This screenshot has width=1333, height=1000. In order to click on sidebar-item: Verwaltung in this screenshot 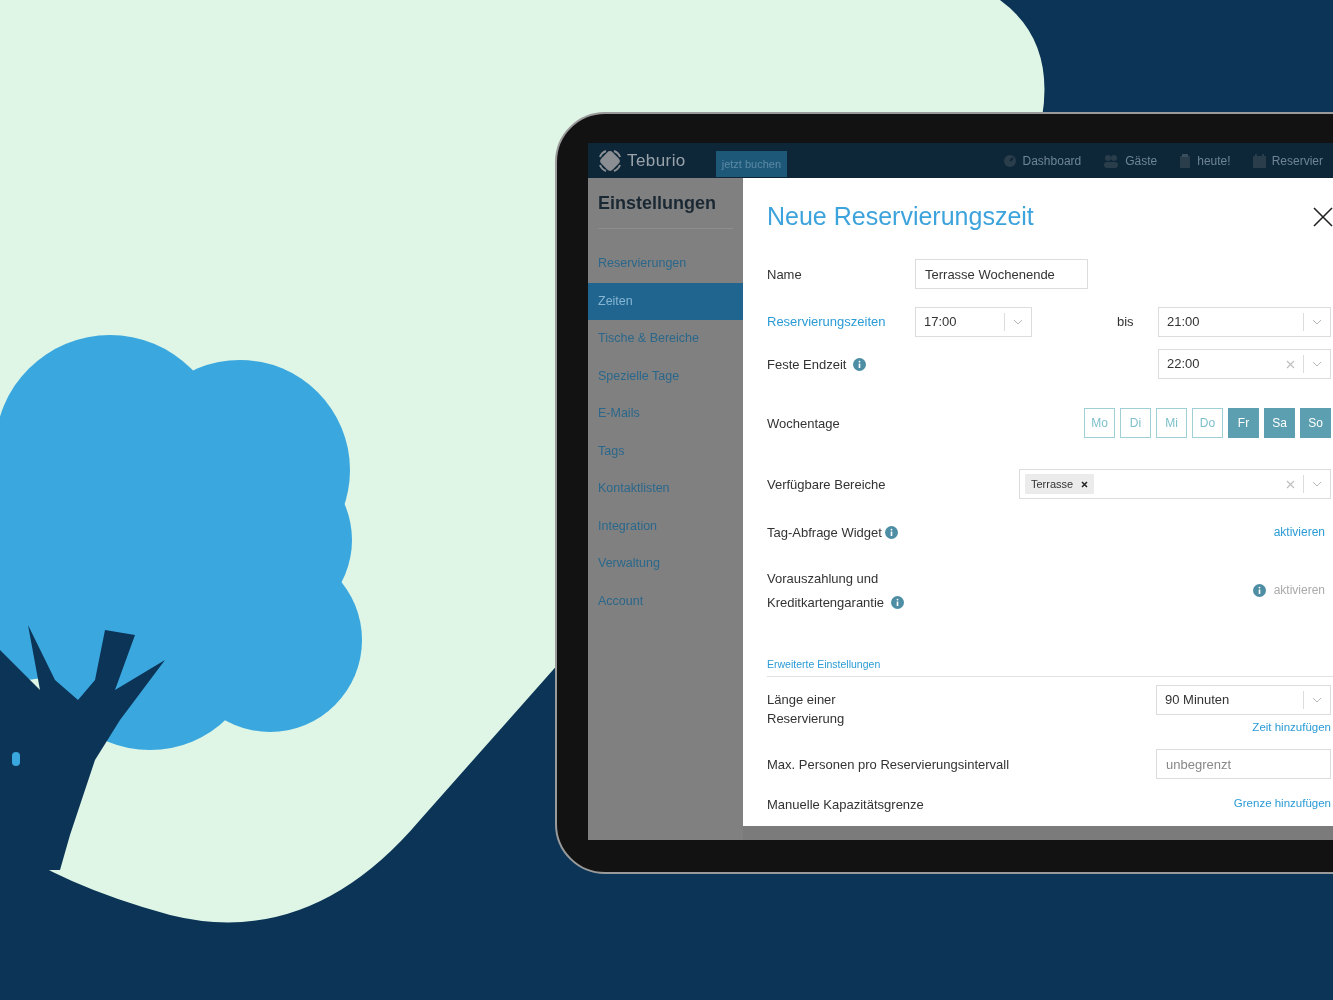, I will do `click(665, 564)`.